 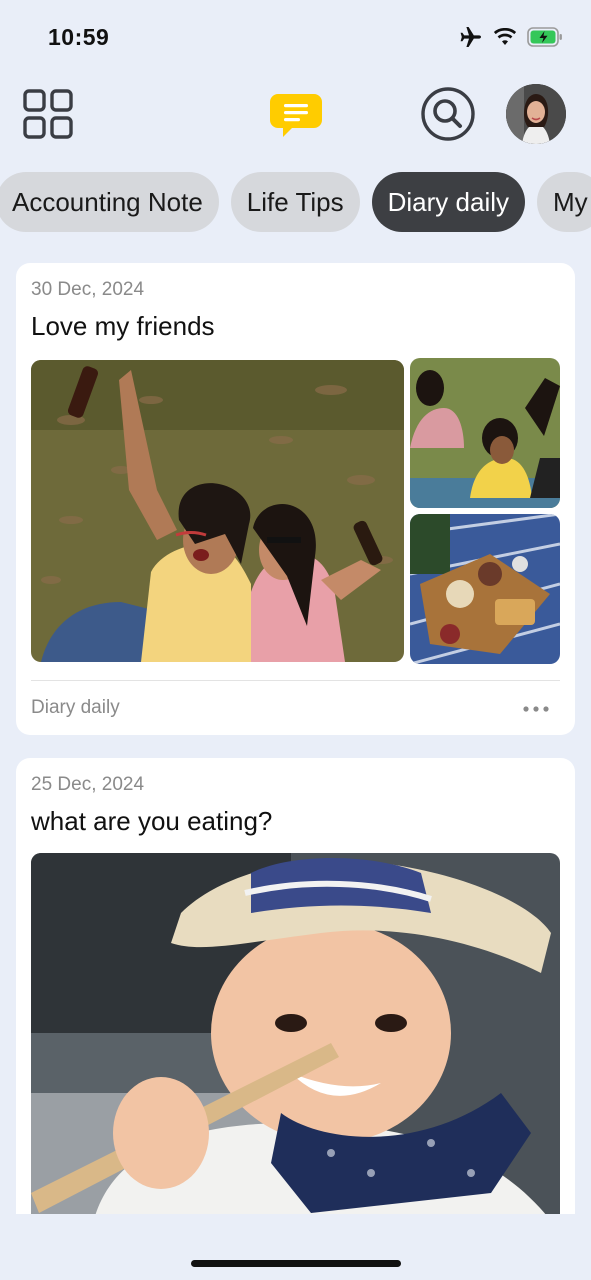 I want to click on status-time: 10:59, so click(x=79, y=37).